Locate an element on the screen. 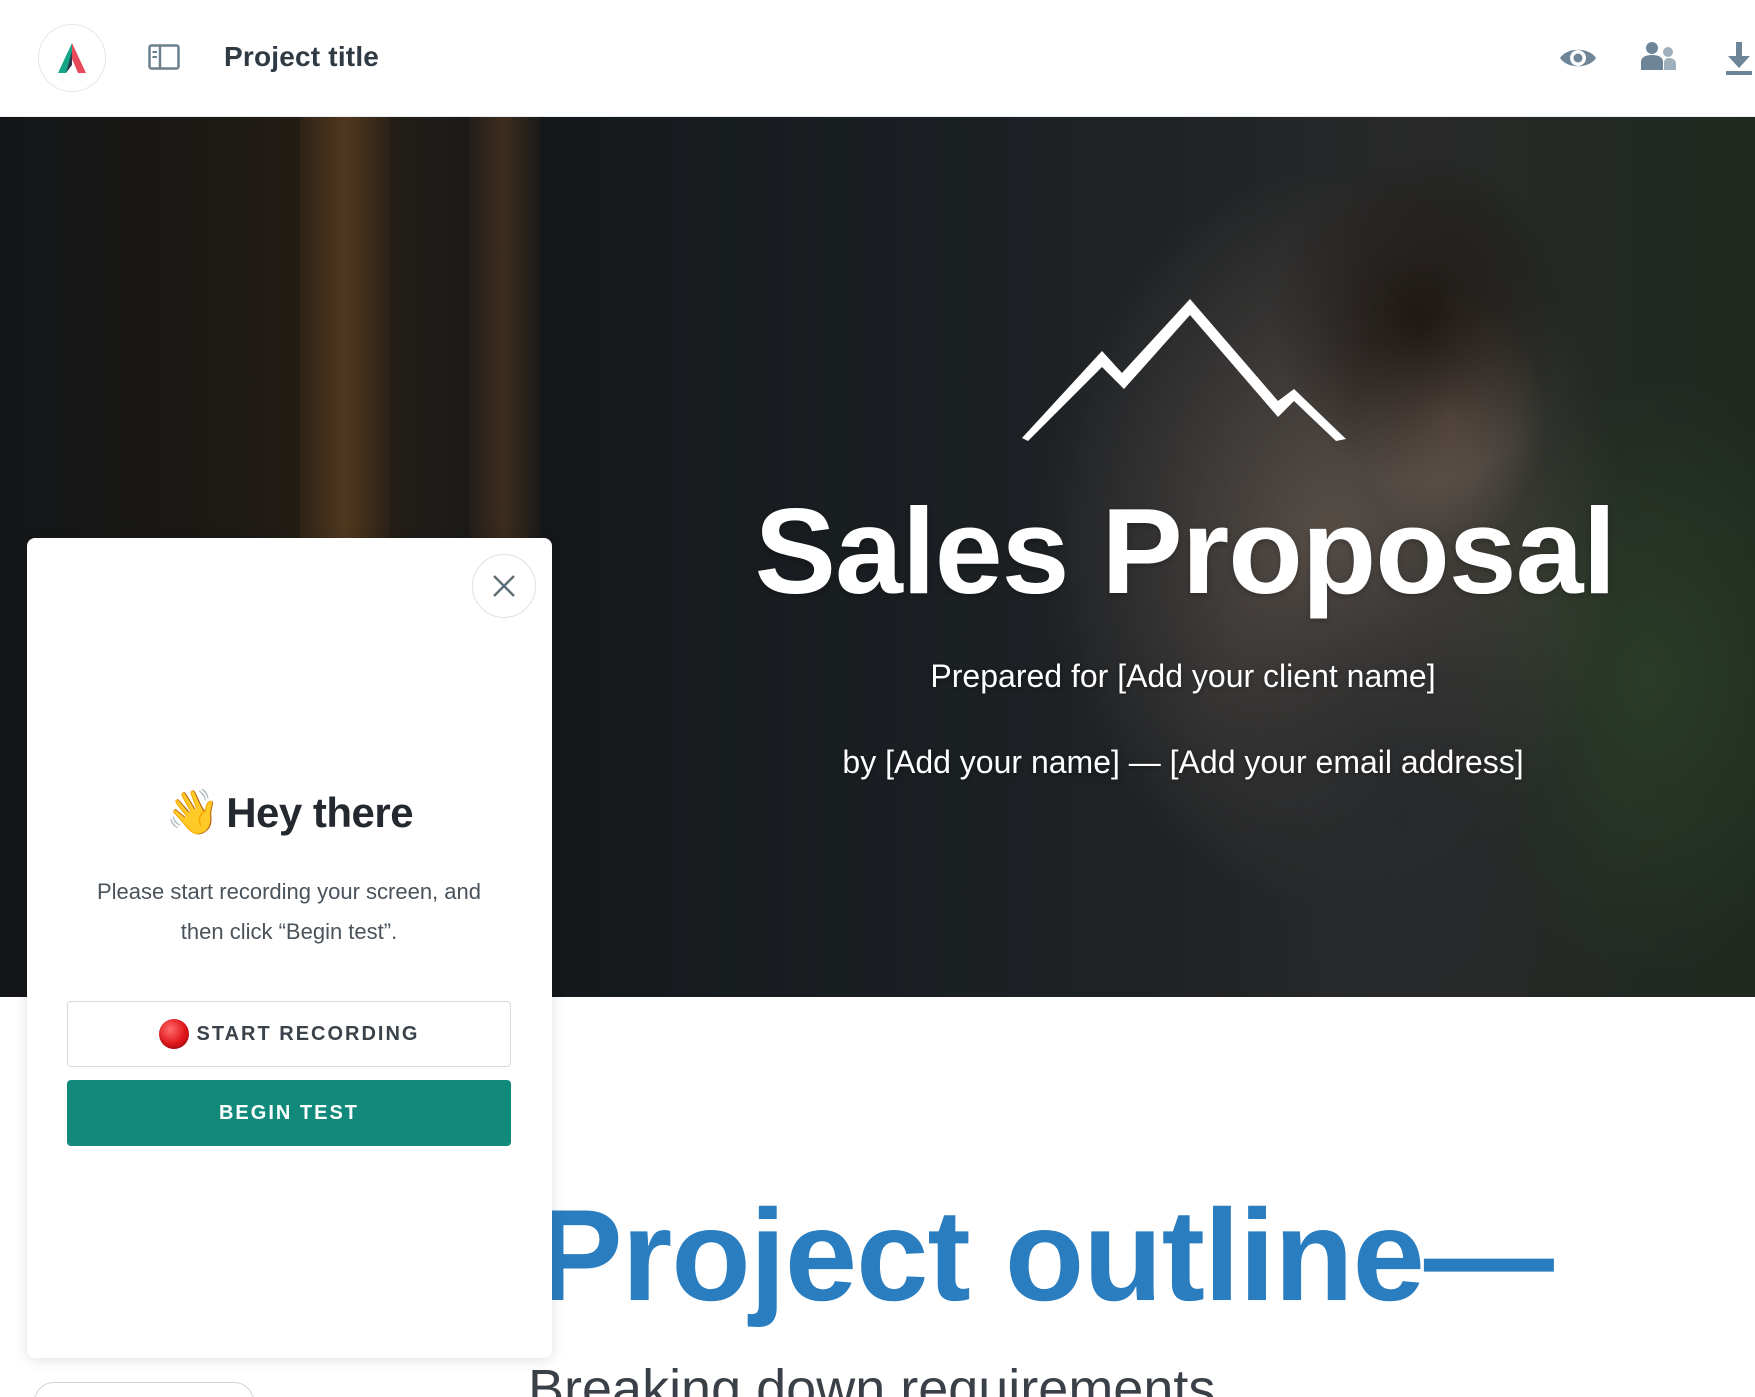 The width and height of the screenshot is (1755, 1397). mountain-logo-icon is located at coordinates (1185, 370).